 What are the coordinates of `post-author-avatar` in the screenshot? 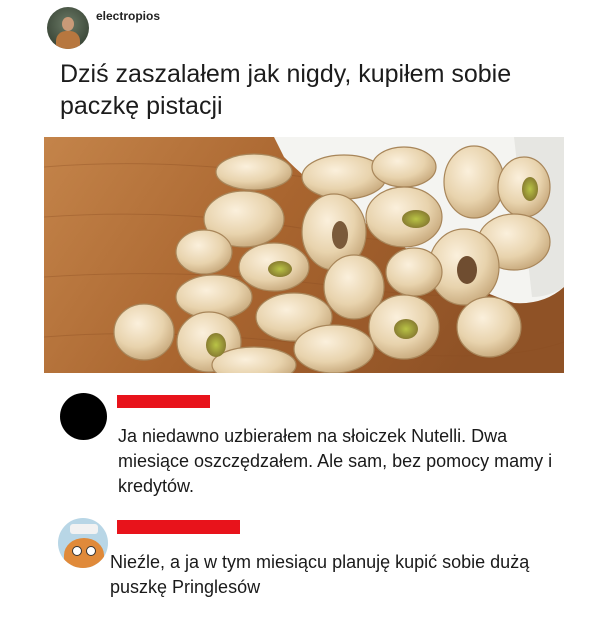 It's located at (68, 28).